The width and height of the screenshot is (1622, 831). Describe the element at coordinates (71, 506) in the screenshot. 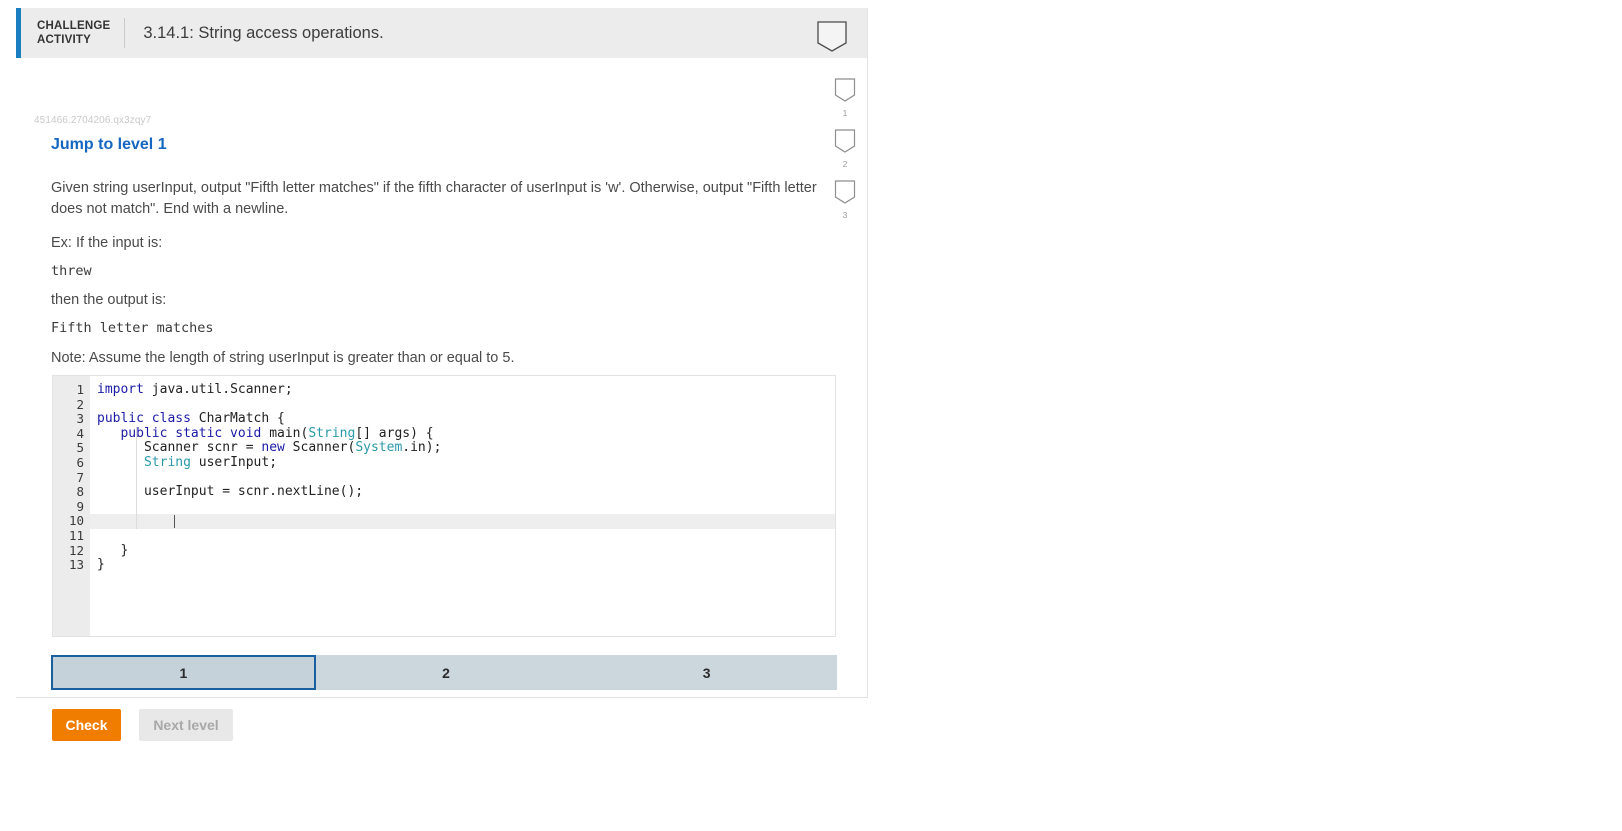

I see `line-number-gutter: 1 2 3 4 5 6 7 8 9 10 11 12 13` at that location.